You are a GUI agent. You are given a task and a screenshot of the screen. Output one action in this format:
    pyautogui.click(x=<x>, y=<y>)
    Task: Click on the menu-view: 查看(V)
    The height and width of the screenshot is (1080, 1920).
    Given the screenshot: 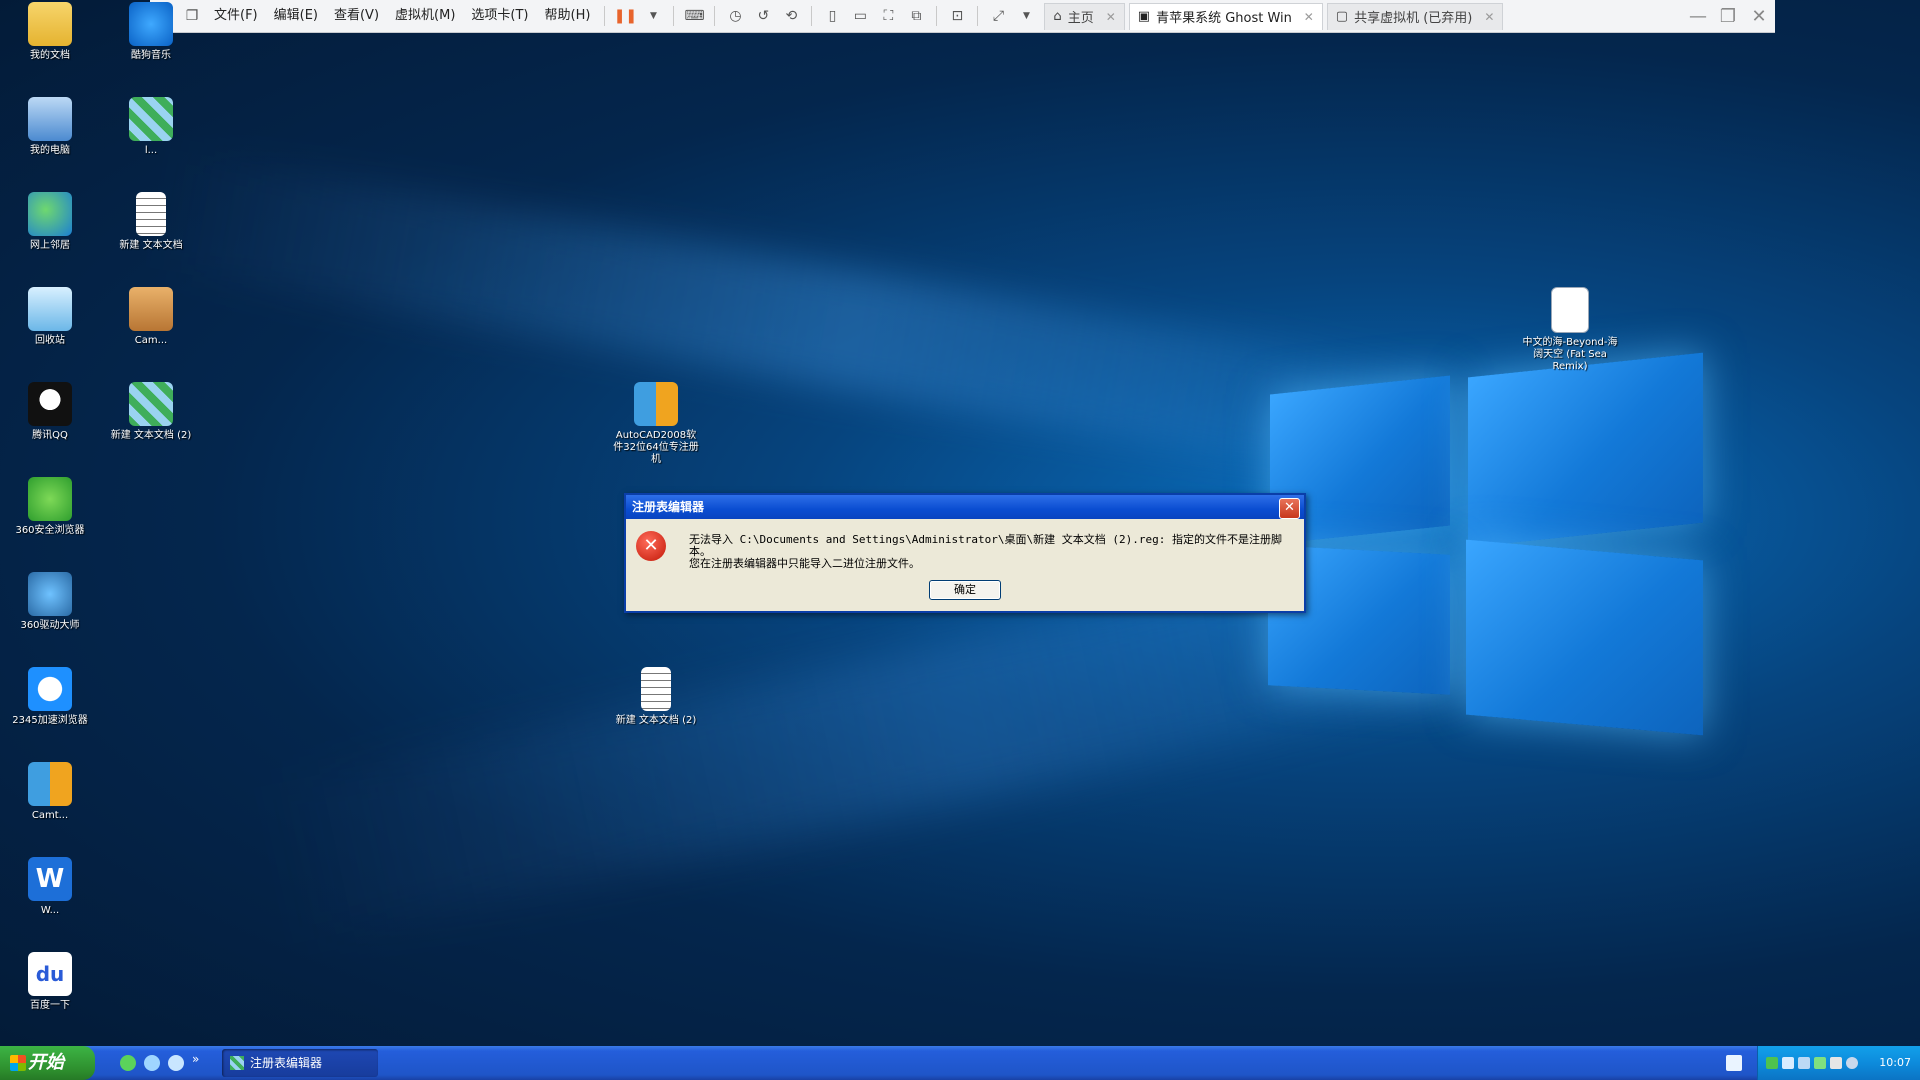 What is the action you would take?
    pyautogui.click(x=356, y=16)
    